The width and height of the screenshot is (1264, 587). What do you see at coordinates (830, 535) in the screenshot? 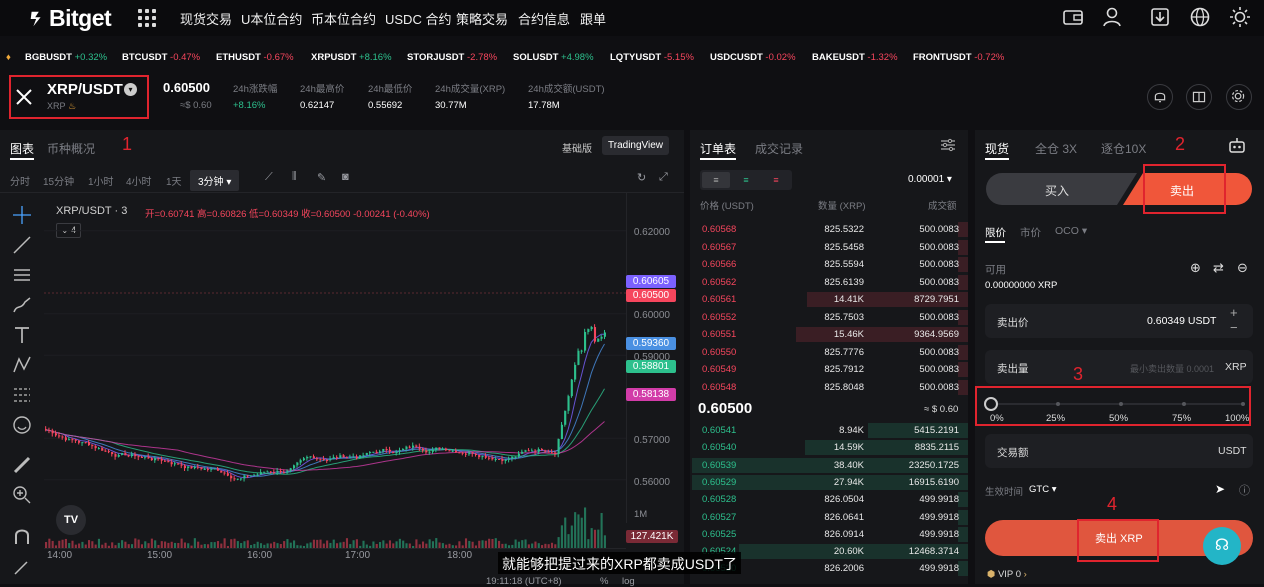
I see `bid-row: 0.60525 826.0914 499.9918` at bounding box center [830, 535].